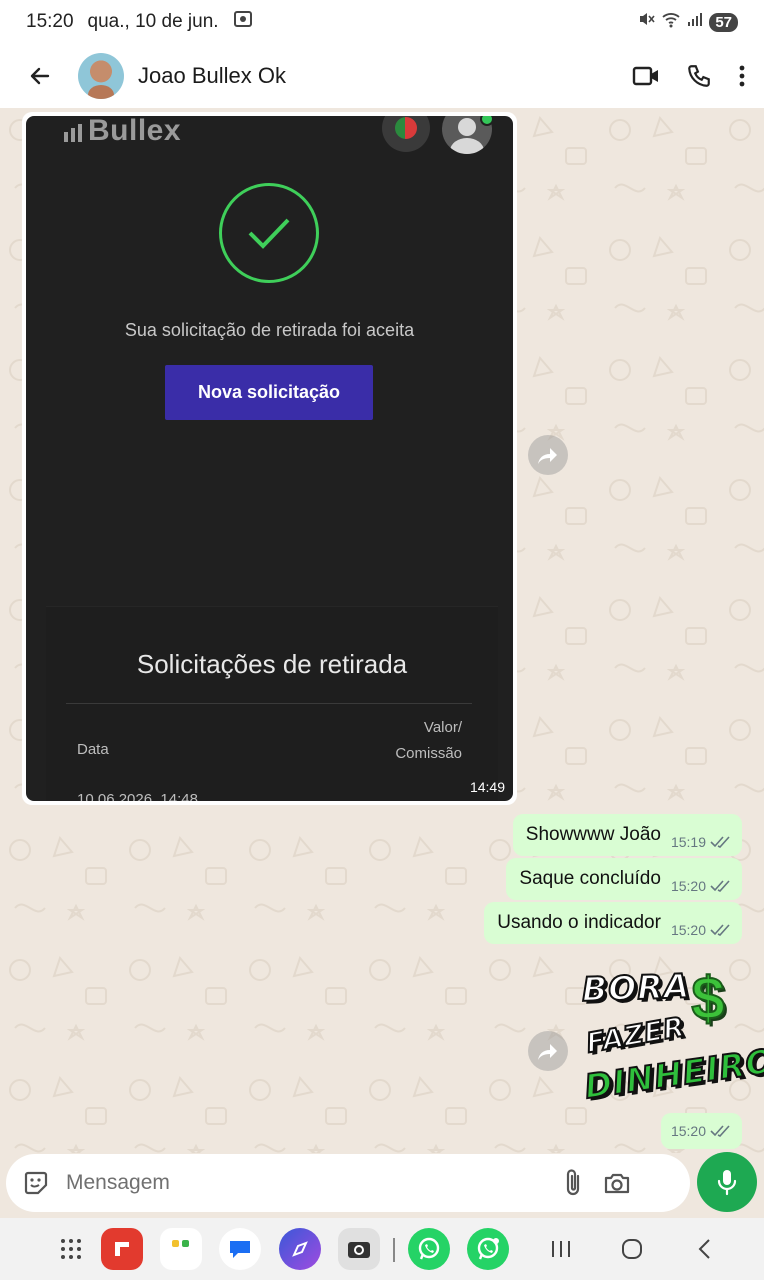 The width and height of the screenshot is (764, 1280). I want to click on sticker-meta: 15:20, so click(701, 1131).